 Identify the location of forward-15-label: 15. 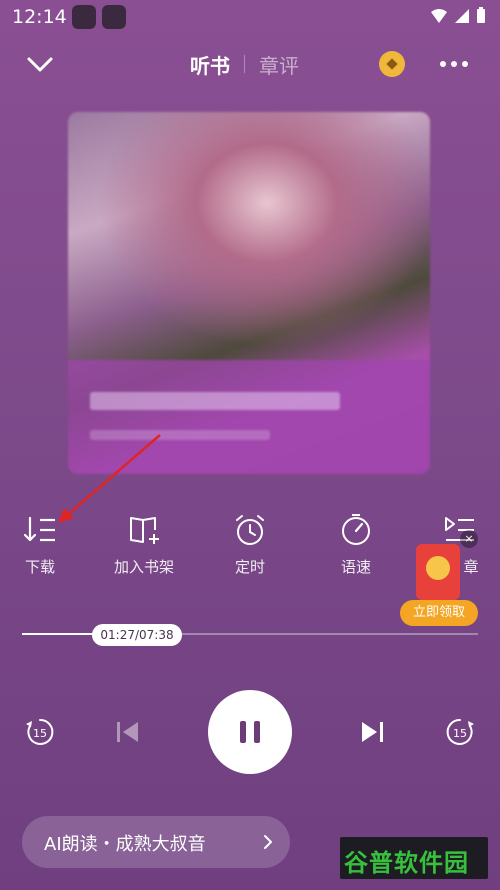
(460, 733).